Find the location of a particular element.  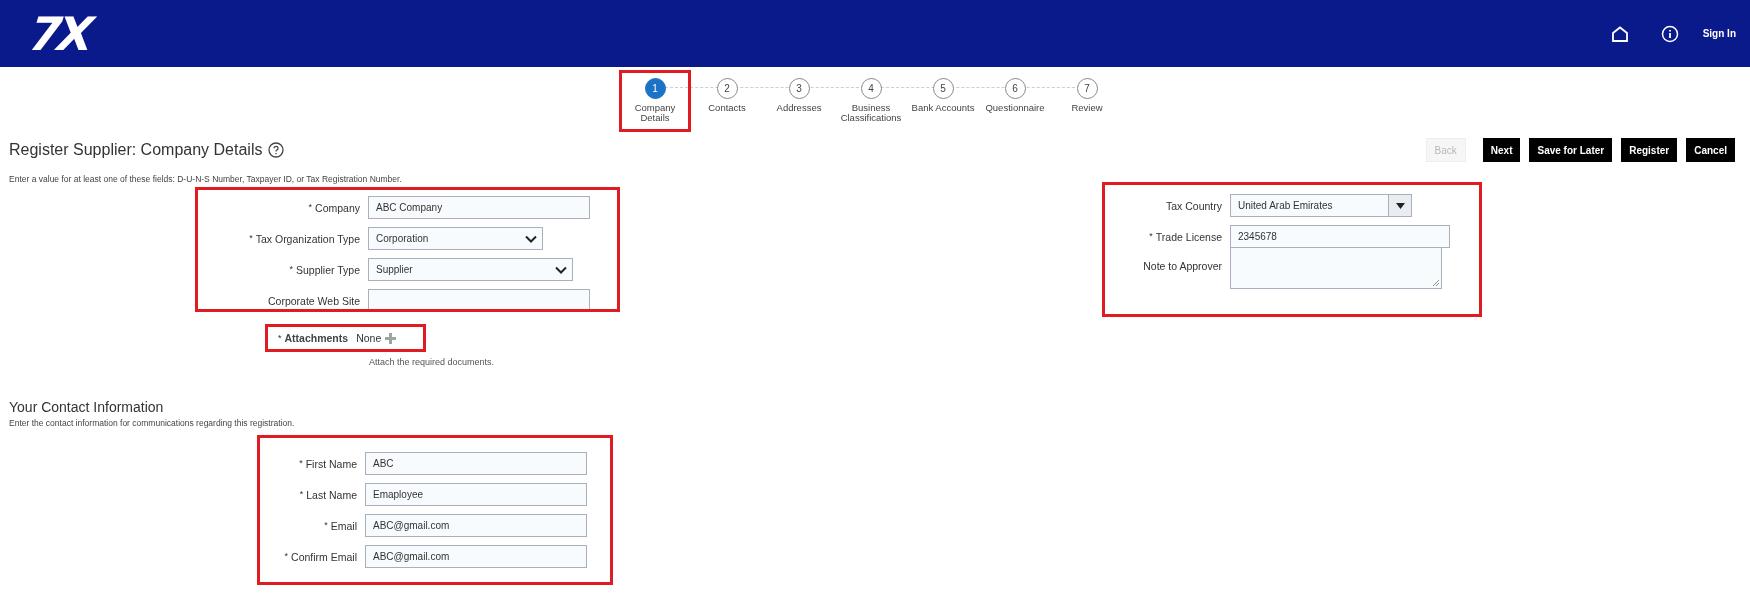

hint-text: Attach the required documents. is located at coordinates (432, 362).